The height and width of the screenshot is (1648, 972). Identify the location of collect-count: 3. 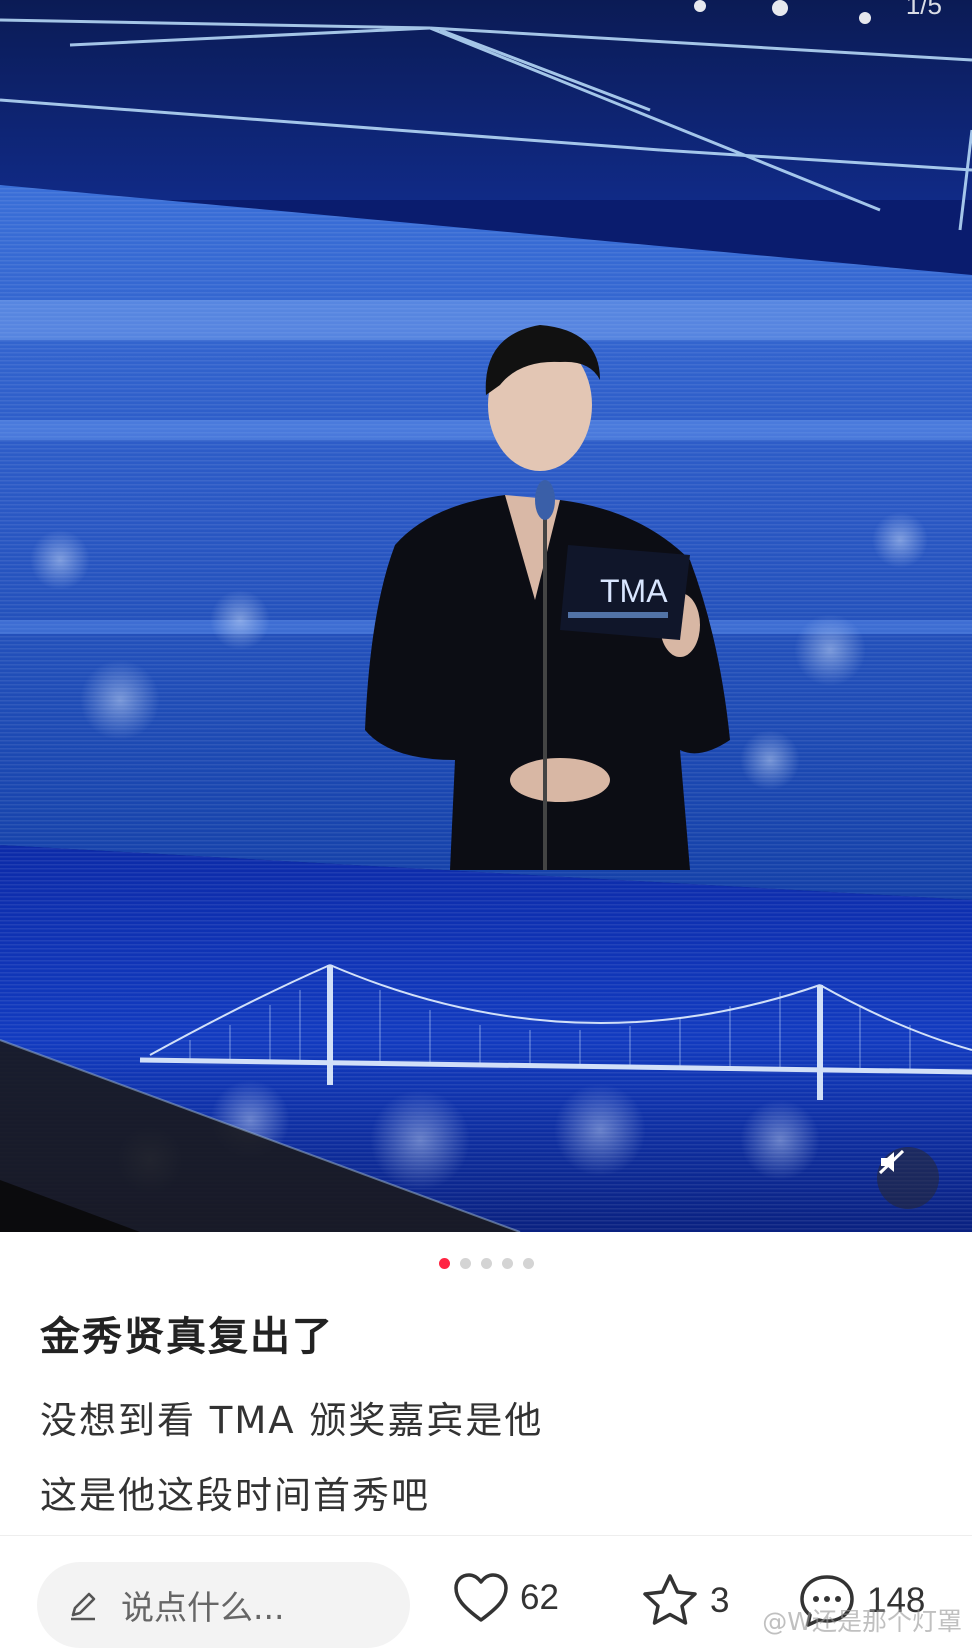
(720, 1600).